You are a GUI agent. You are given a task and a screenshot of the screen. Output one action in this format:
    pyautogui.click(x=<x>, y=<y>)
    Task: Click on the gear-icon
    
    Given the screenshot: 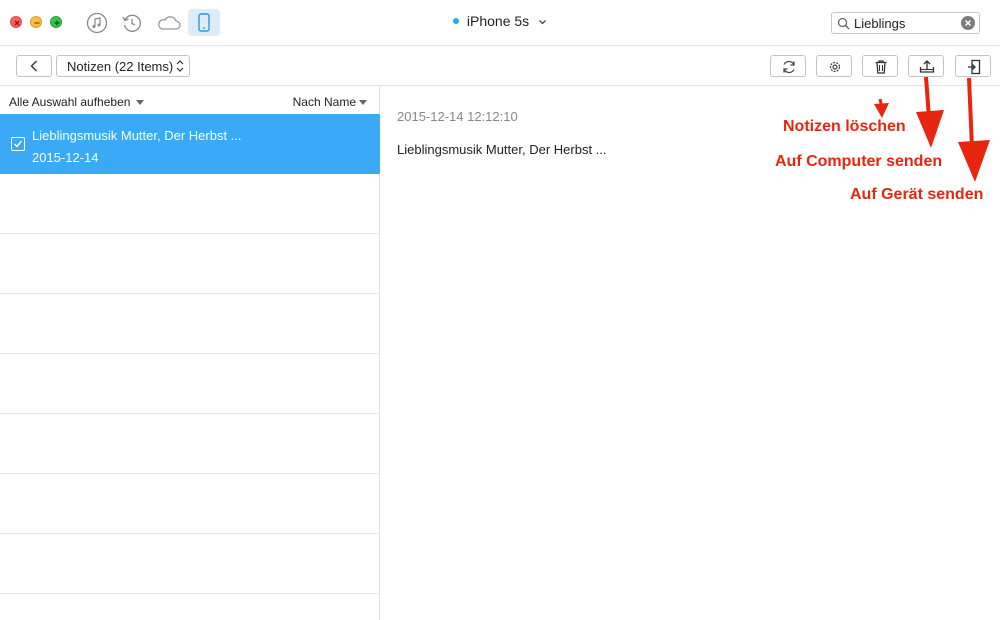 What is the action you would take?
    pyautogui.click(x=835, y=67)
    